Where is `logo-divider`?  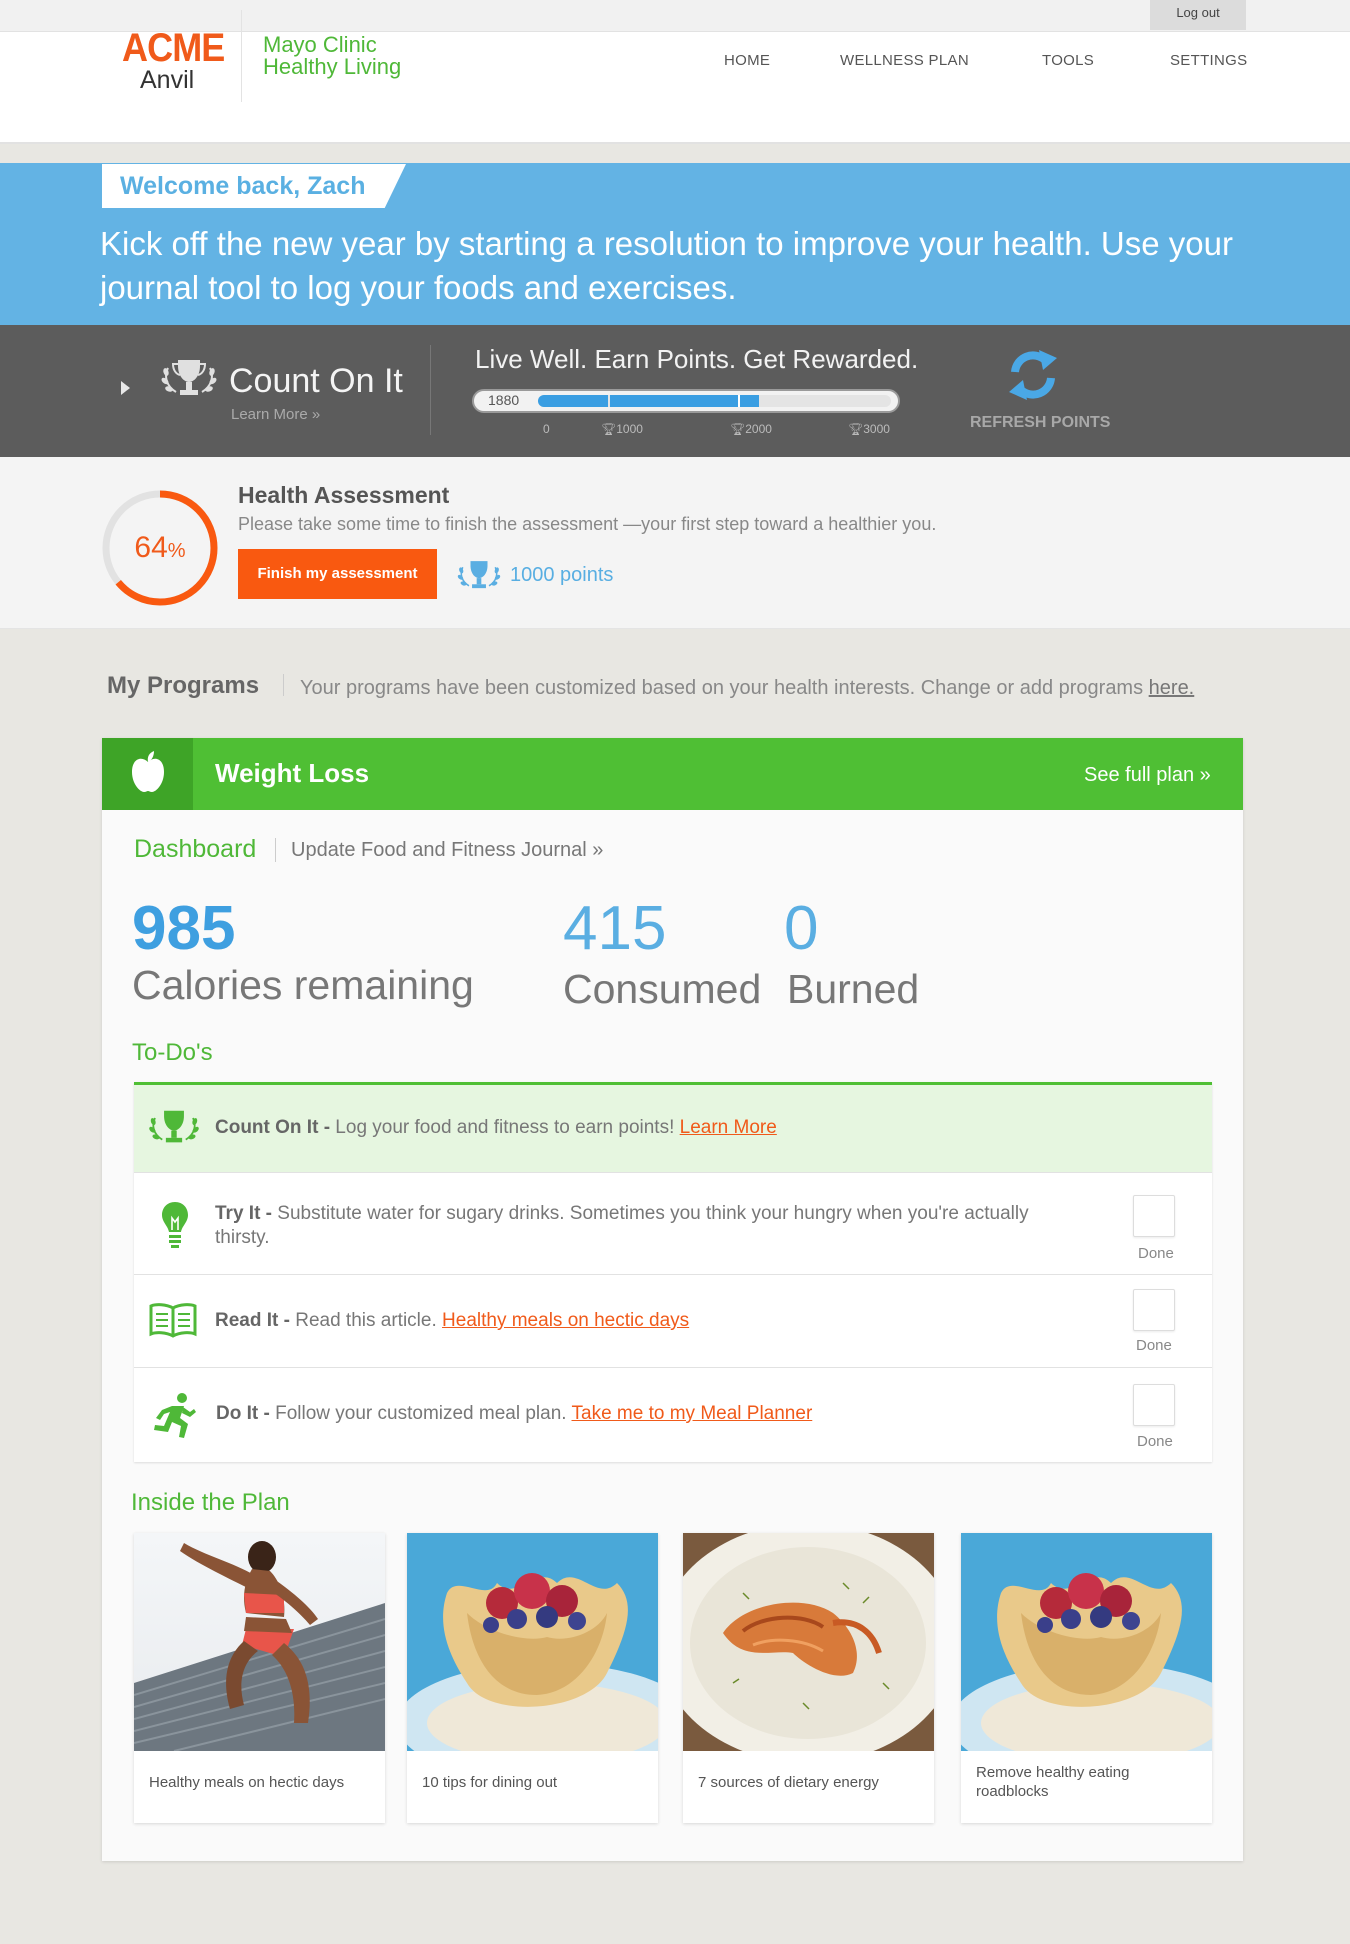
logo-divider is located at coordinates (241, 56).